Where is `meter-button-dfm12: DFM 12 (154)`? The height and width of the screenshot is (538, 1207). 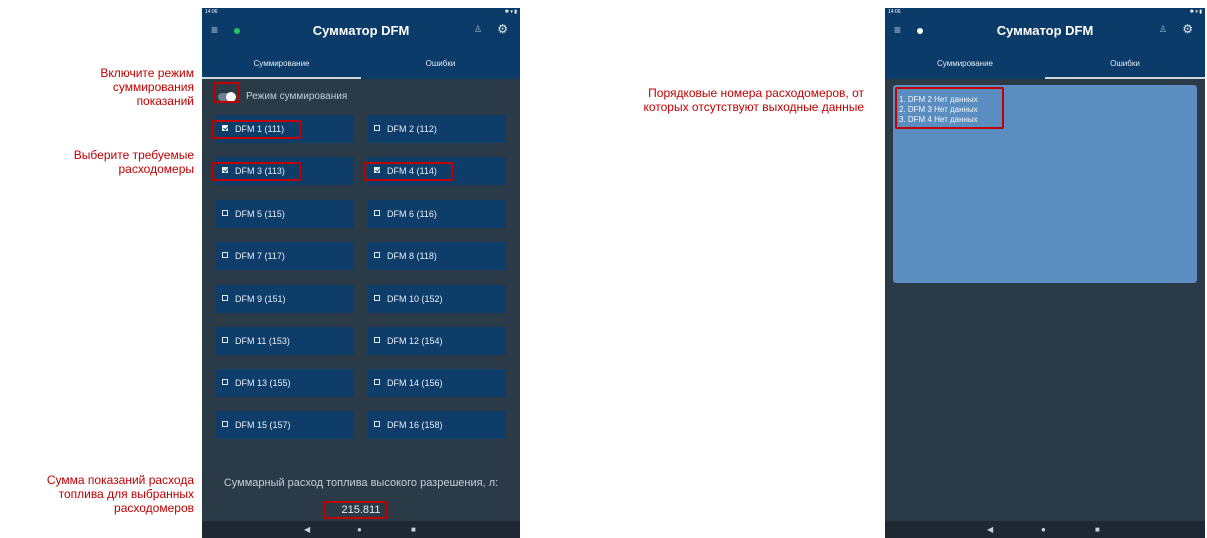
meter-button-dfm12: DFM 12 (154) is located at coordinates (437, 341).